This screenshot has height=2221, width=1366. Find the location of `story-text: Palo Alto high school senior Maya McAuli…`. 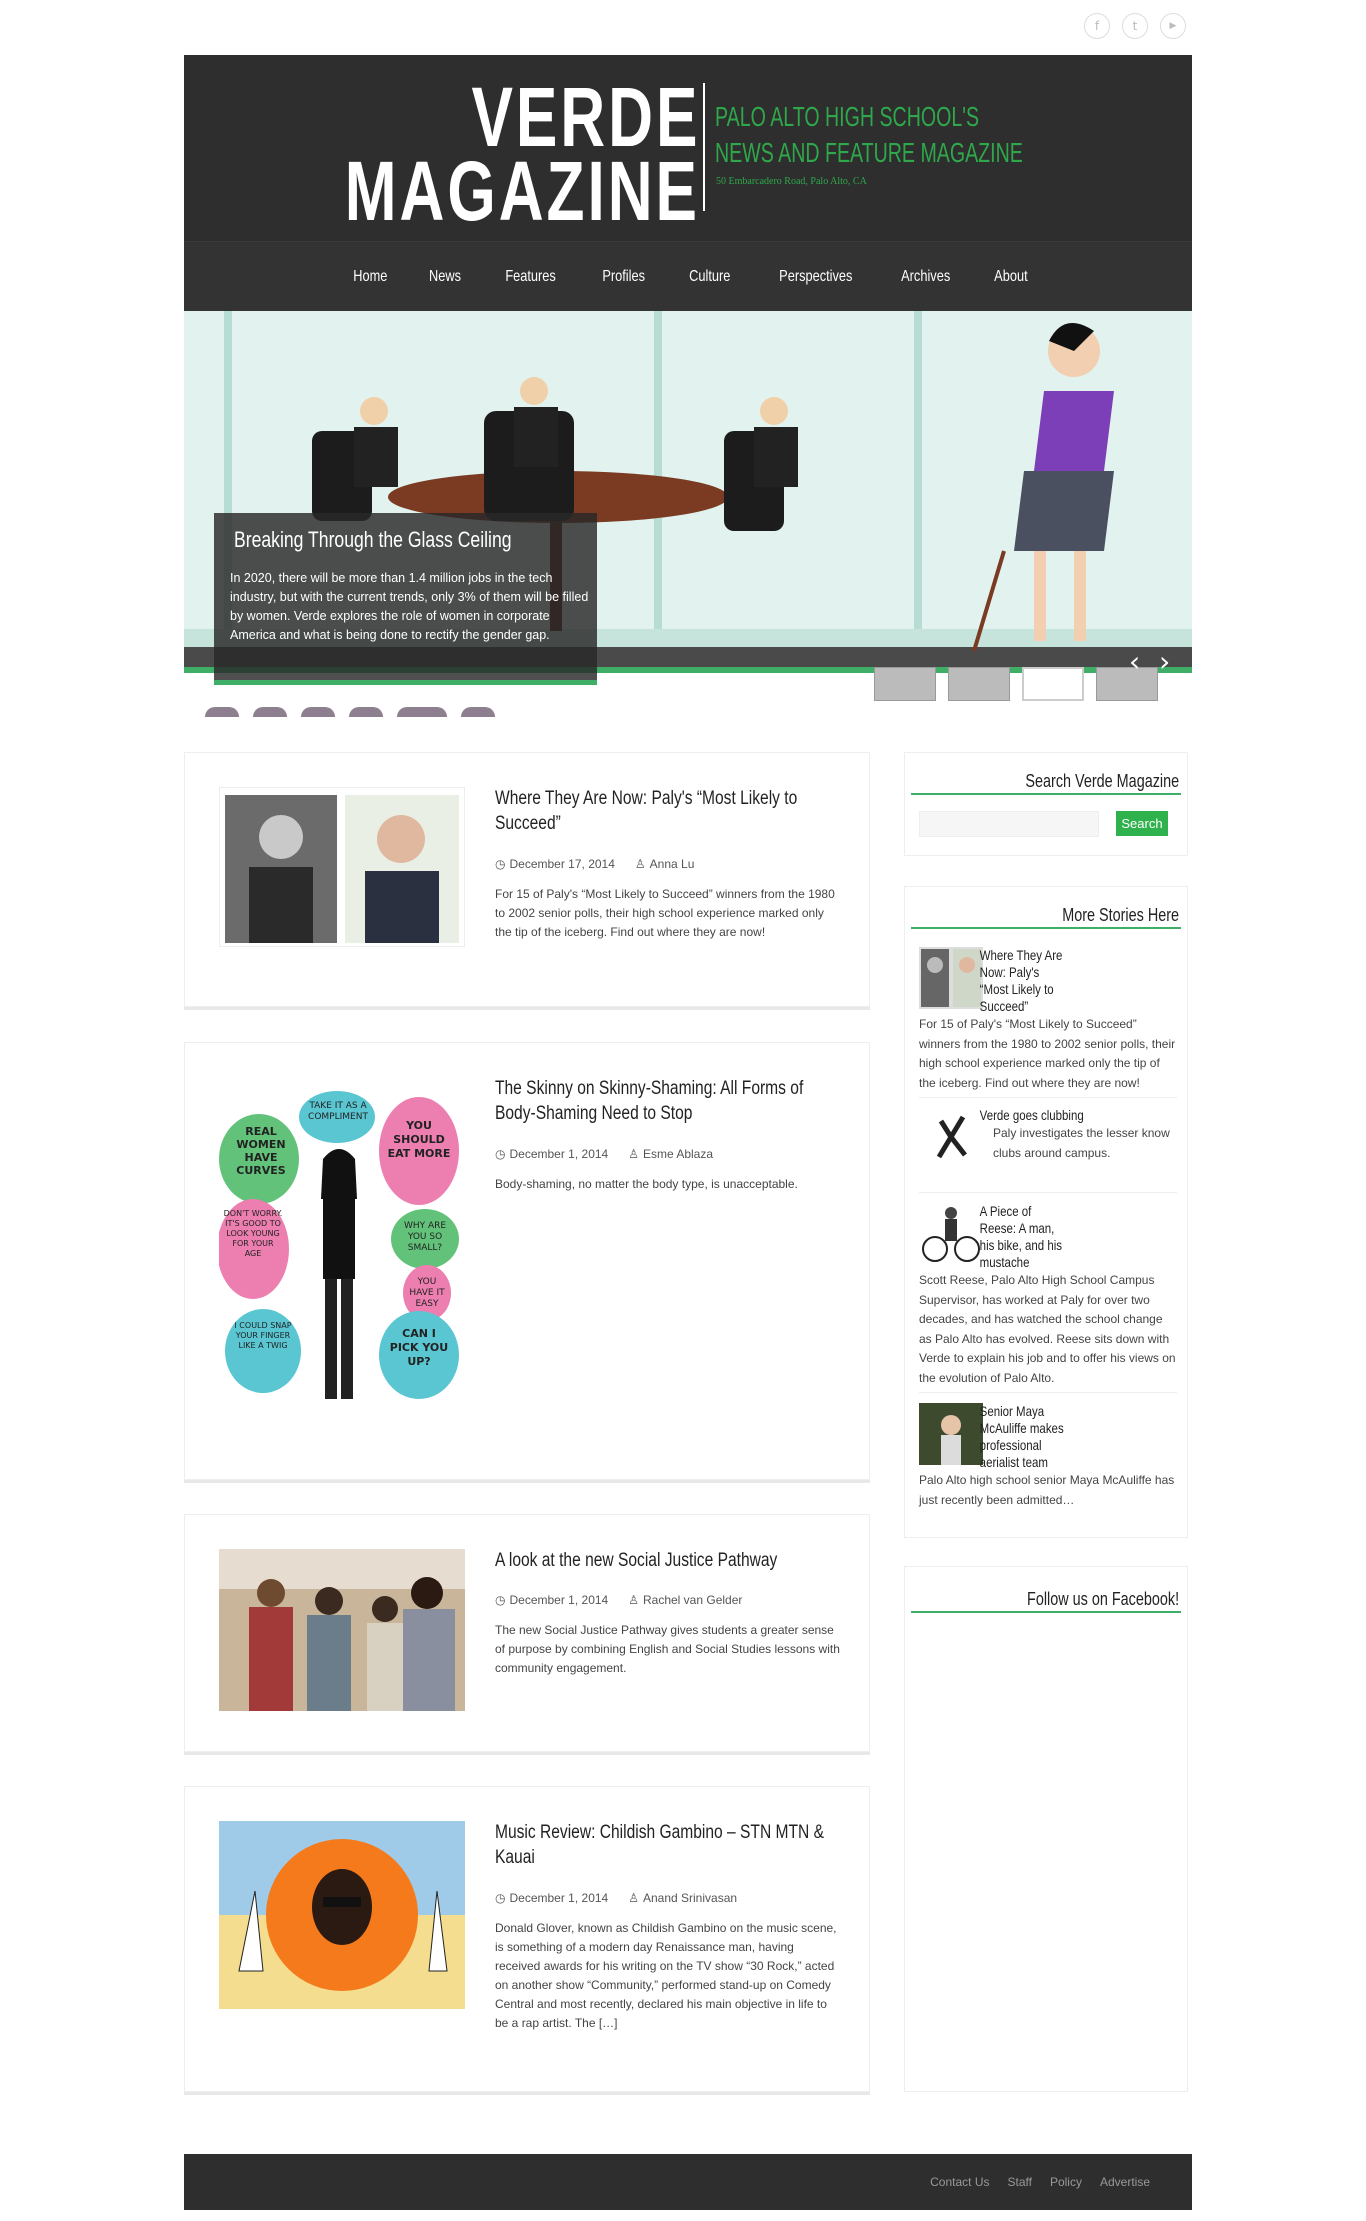

story-text: Palo Alto high school senior Maya McAuli… is located at coordinates (1047, 1490).